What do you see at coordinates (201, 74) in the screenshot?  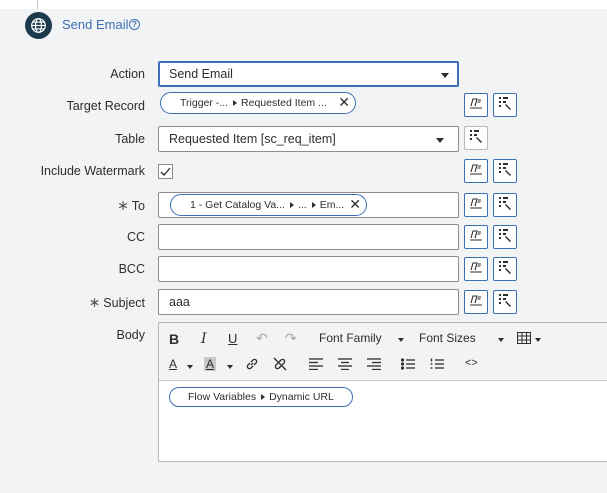 I see `action-select-value: Send Email` at bounding box center [201, 74].